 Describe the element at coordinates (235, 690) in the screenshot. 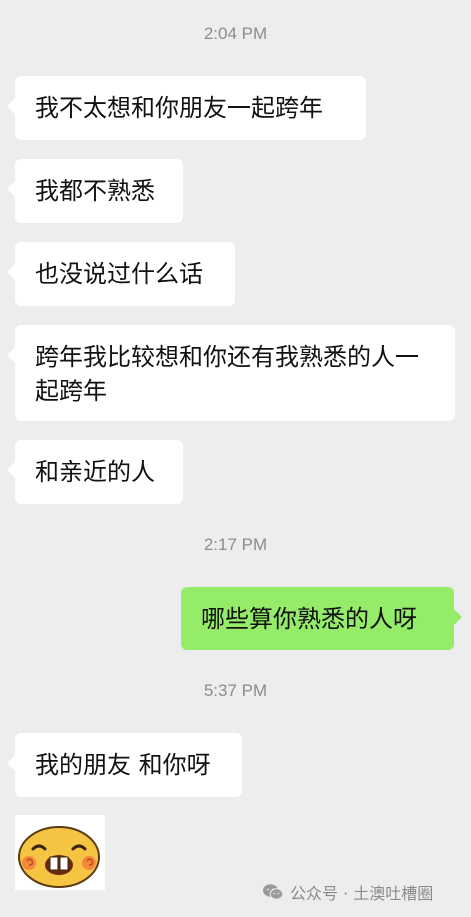

I see `timestamp: 5:37 PM` at that location.